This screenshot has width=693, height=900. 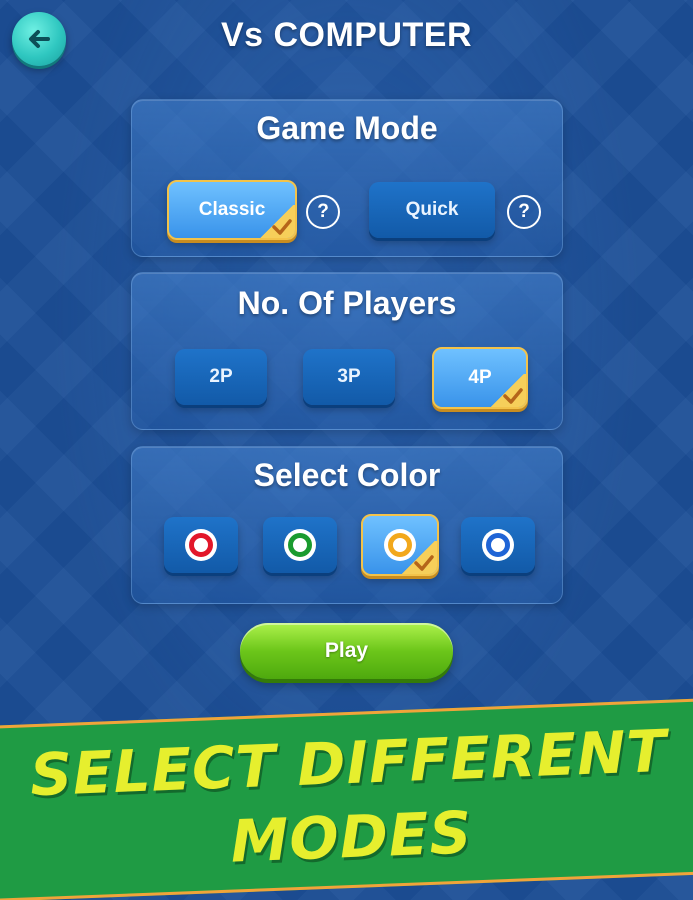 I want to click on play-button: Play, so click(x=346, y=651).